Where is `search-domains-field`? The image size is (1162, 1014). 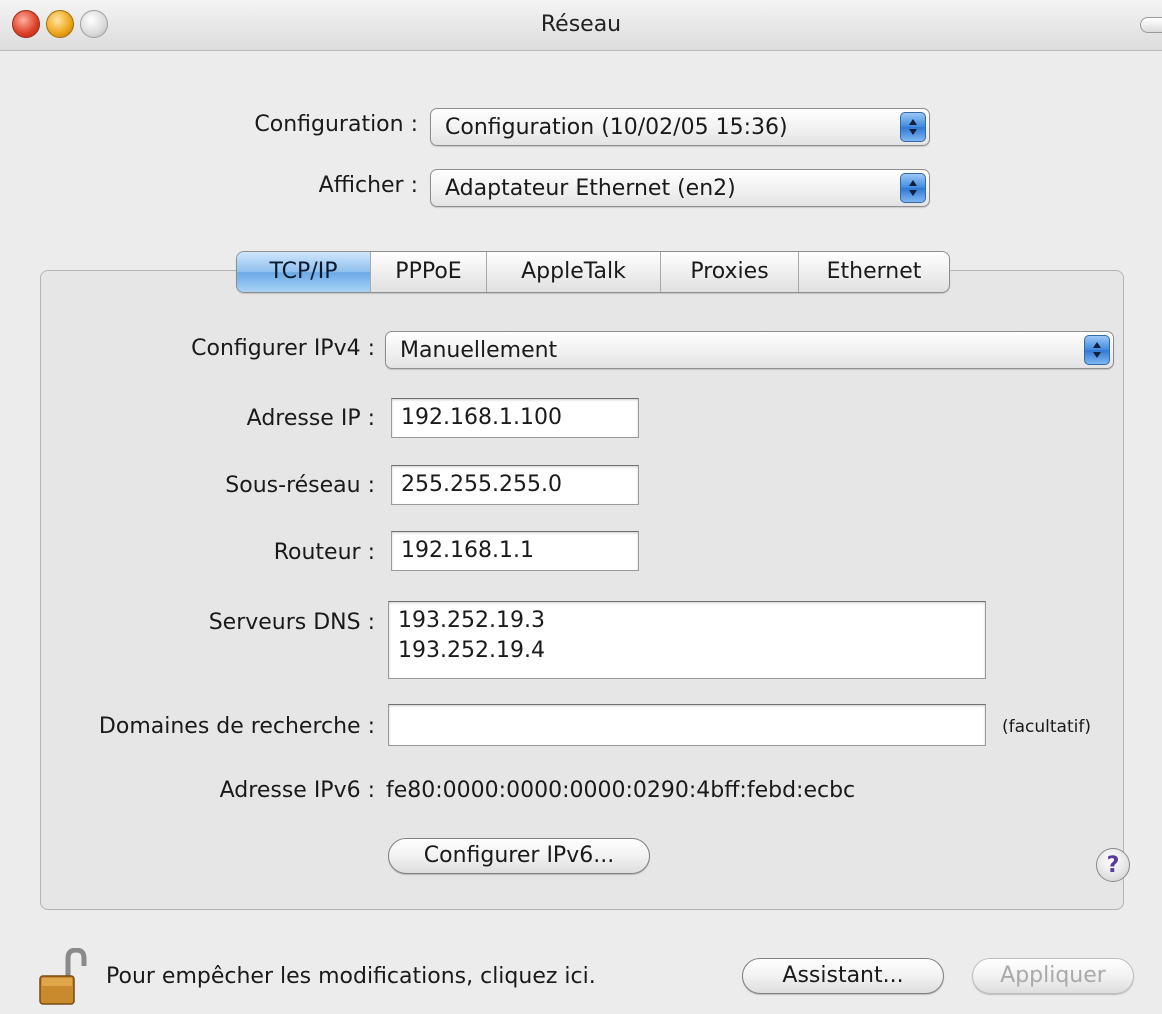
search-domains-field is located at coordinates (687, 725).